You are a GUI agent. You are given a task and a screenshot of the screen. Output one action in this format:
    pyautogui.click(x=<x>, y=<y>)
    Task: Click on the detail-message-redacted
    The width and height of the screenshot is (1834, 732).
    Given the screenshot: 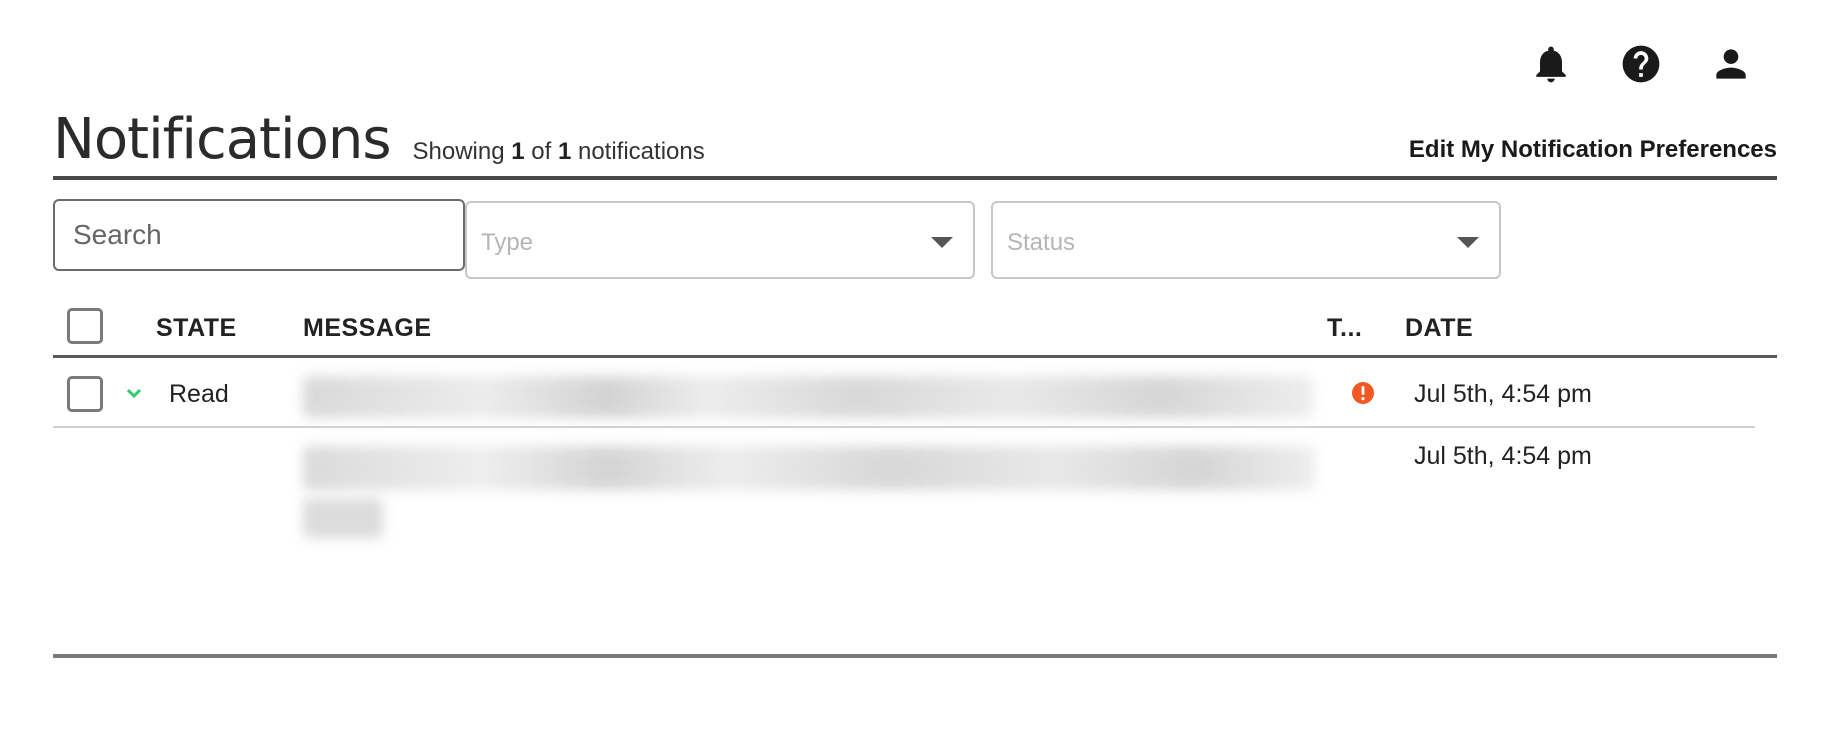 What is the action you would take?
    pyautogui.click(x=809, y=468)
    